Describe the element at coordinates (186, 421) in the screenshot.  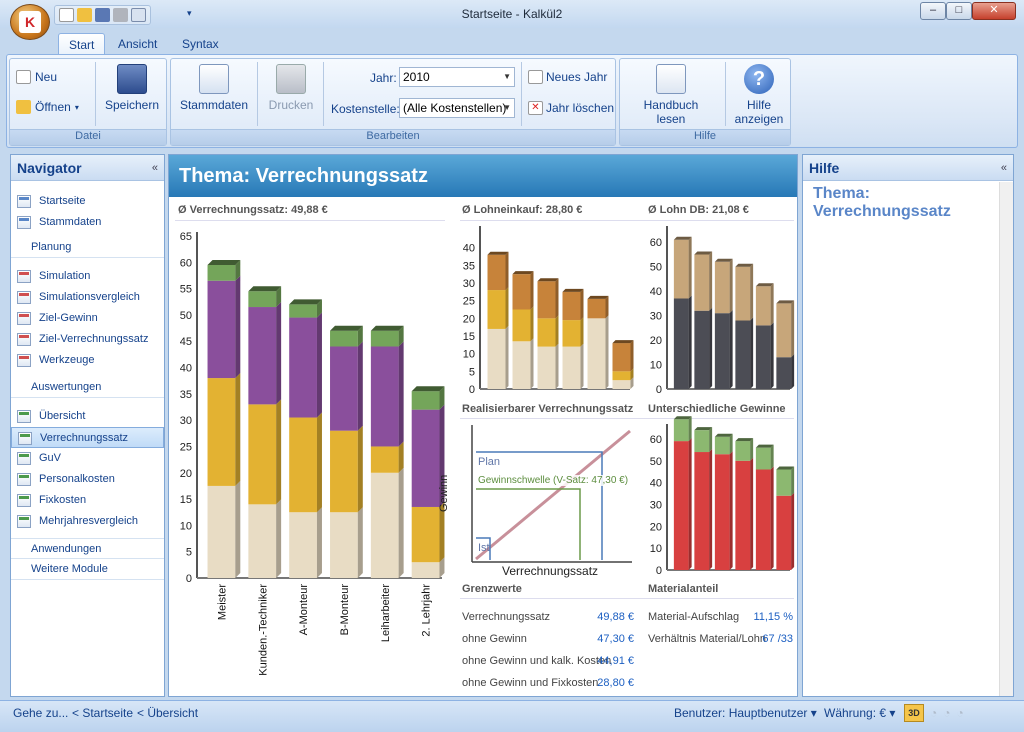
I see `y-tick-label: 30` at that location.